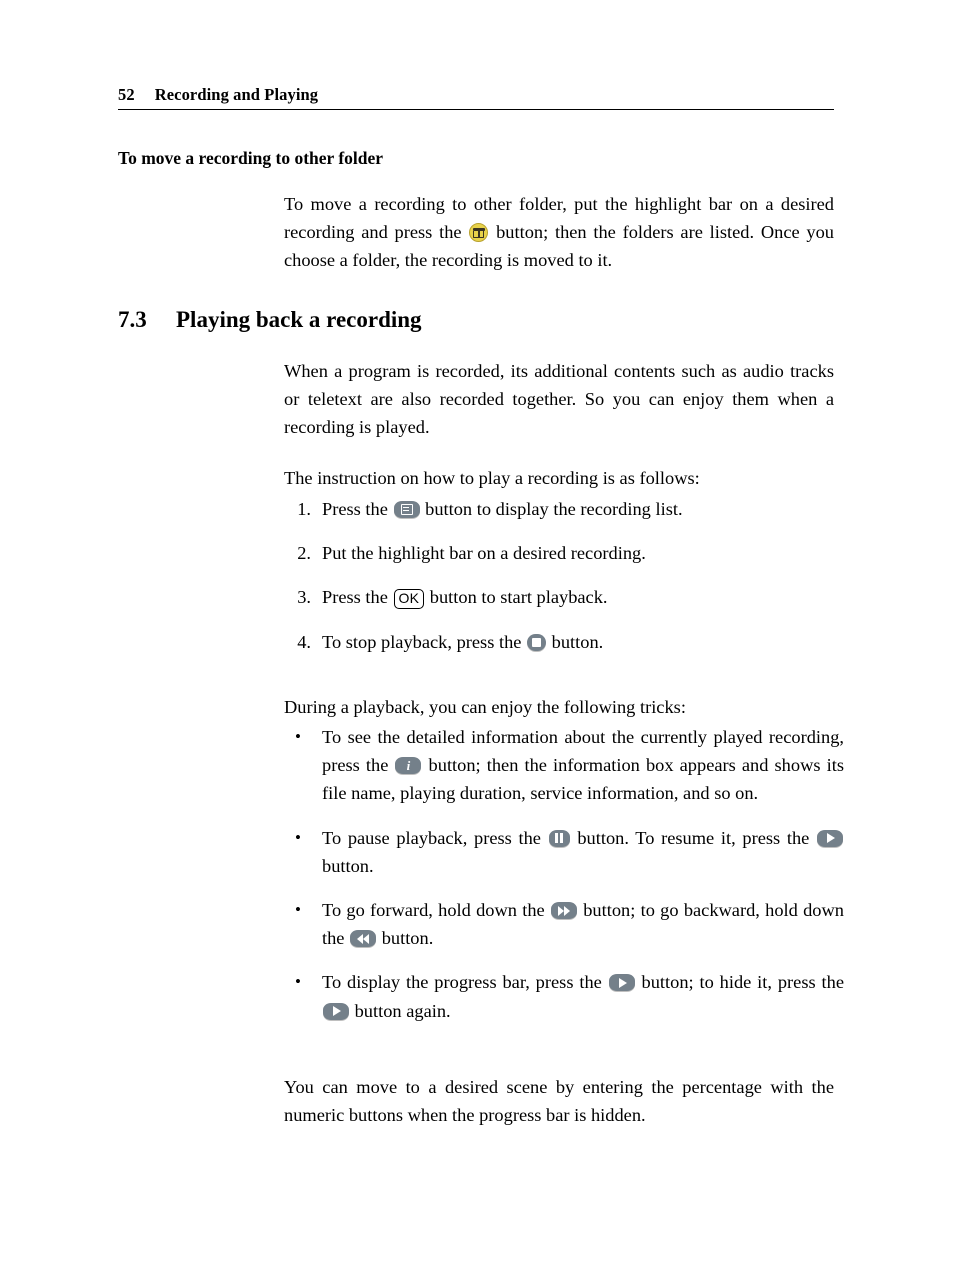  I want to click on info-button-icon: i, so click(408, 766).